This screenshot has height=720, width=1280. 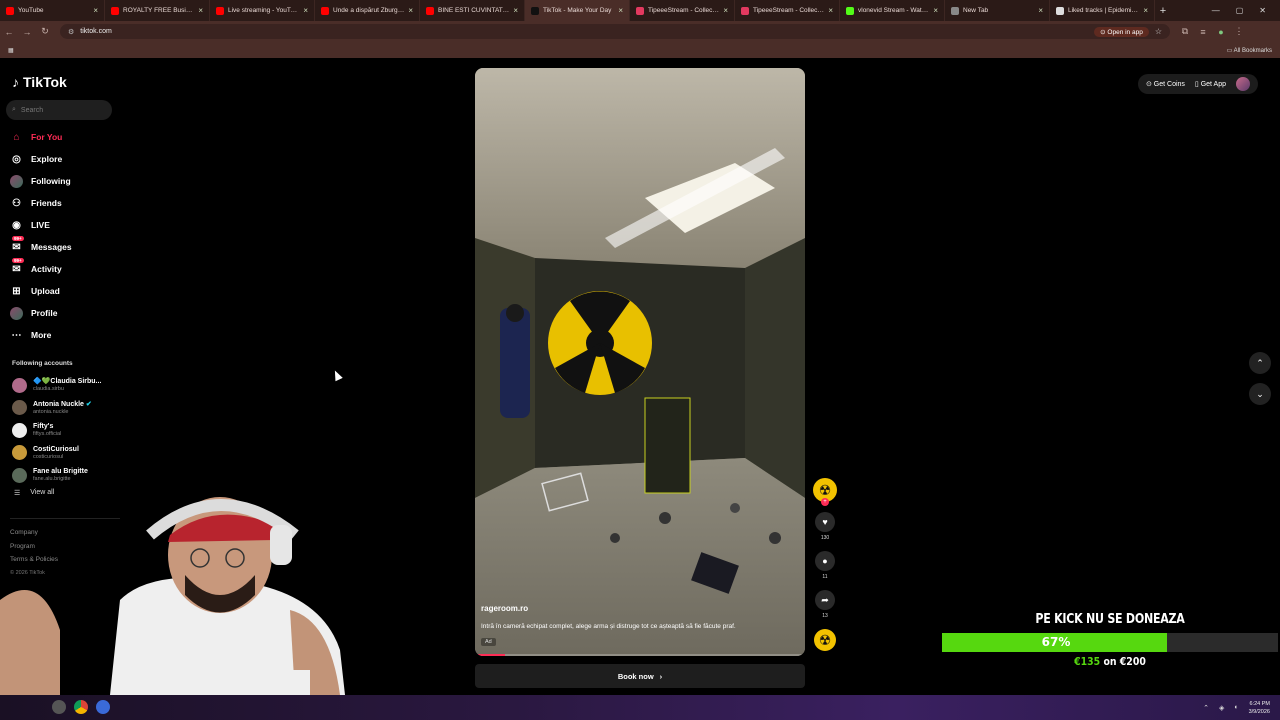 What do you see at coordinates (9, 32) in the screenshot?
I see `back-icon: ←` at bounding box center [9, 32].